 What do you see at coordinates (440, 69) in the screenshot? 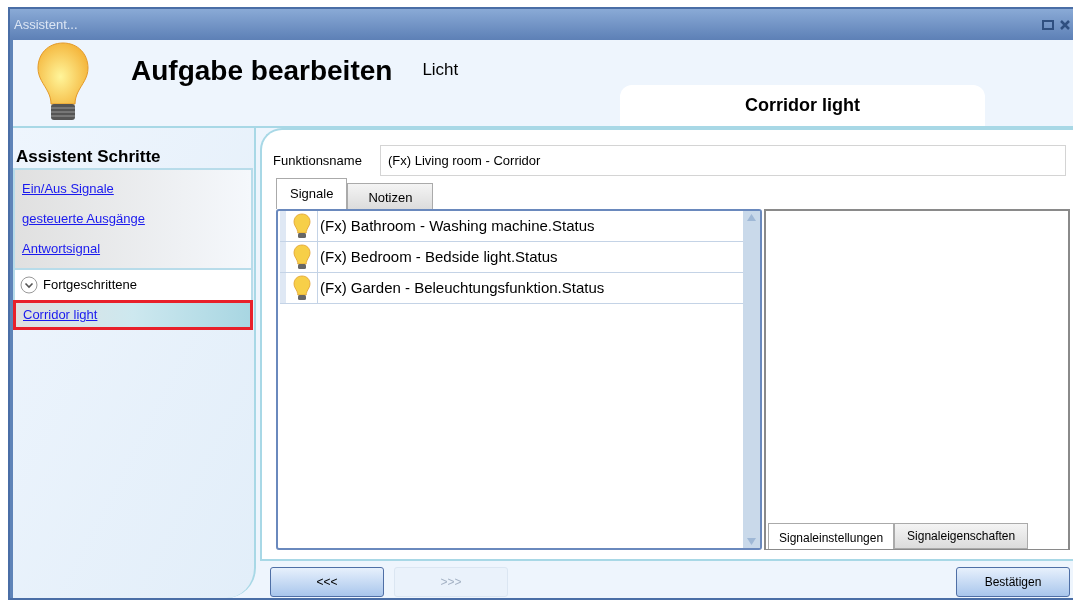
I see `page-subtitle: Licht` at bounding box center [440, 69].